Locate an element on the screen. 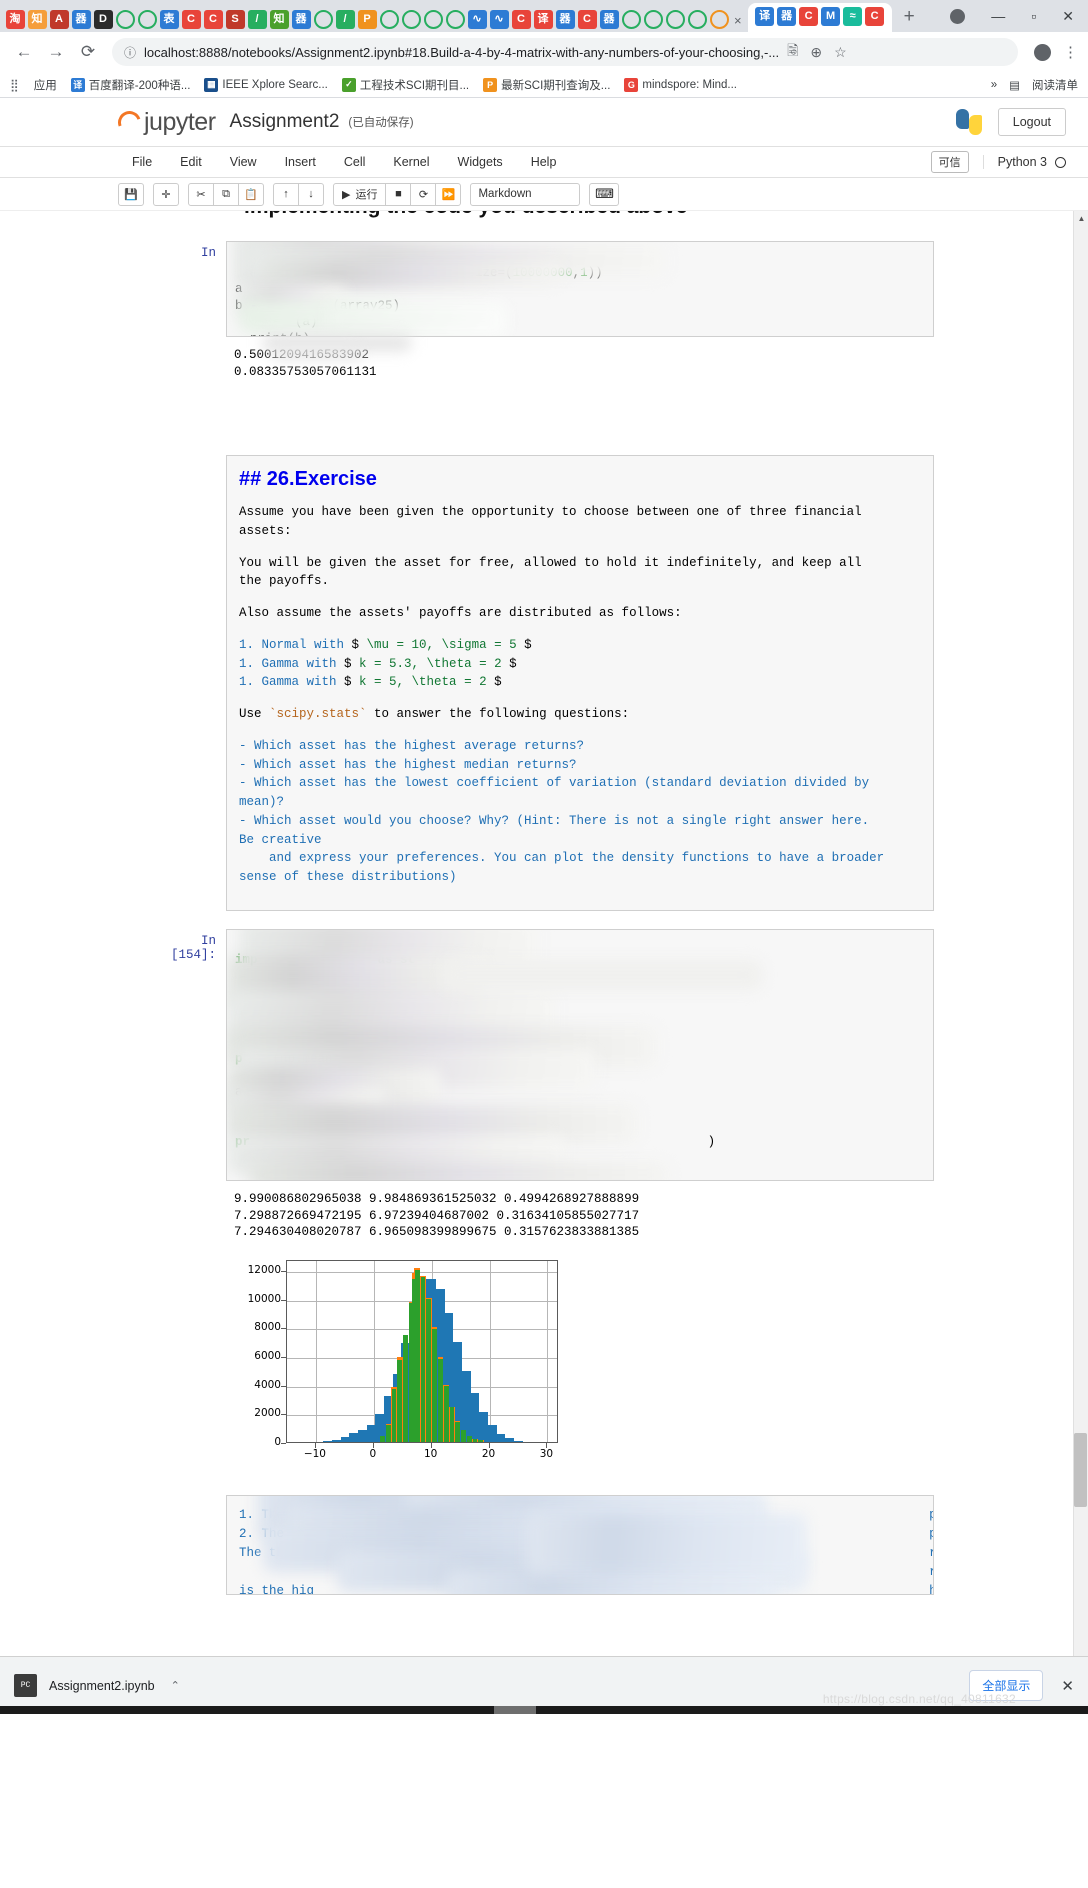 The width and height of the screenshot is (1088, 1888). run-button: ▶ 运行 is located at coordinates (360, 194).